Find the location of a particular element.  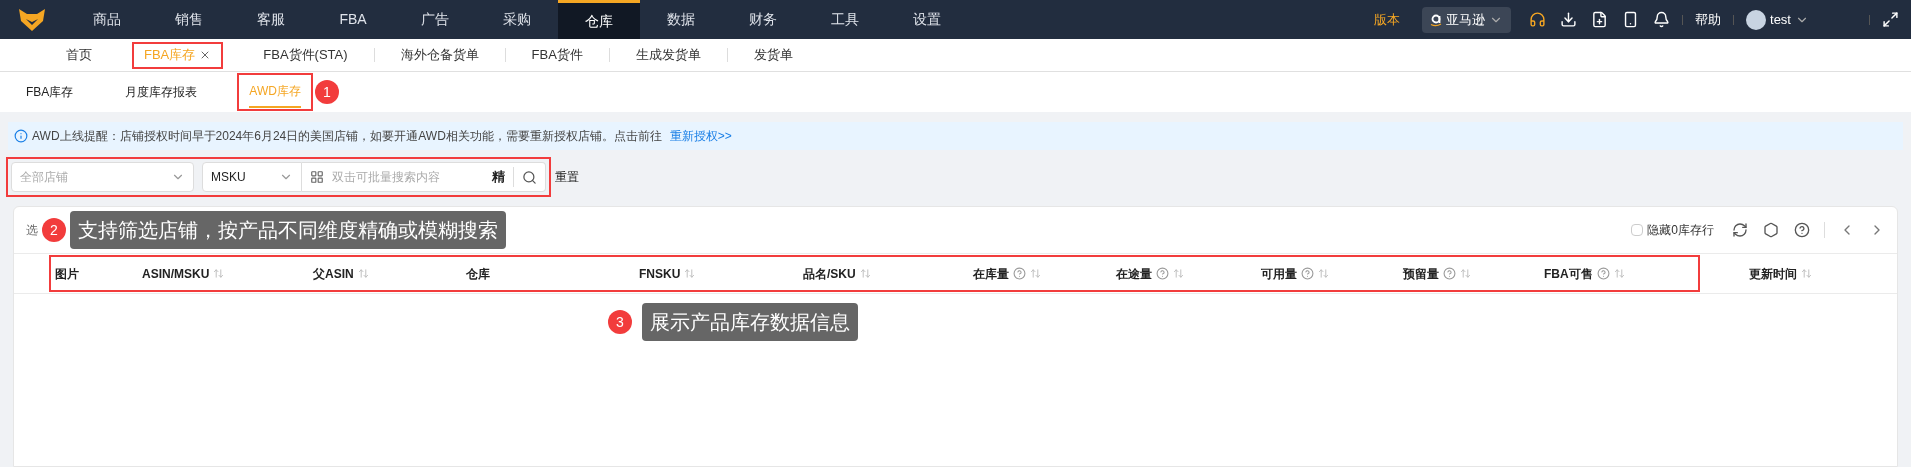

column-title: 品名/SKU is located at coordinates (829, 274).